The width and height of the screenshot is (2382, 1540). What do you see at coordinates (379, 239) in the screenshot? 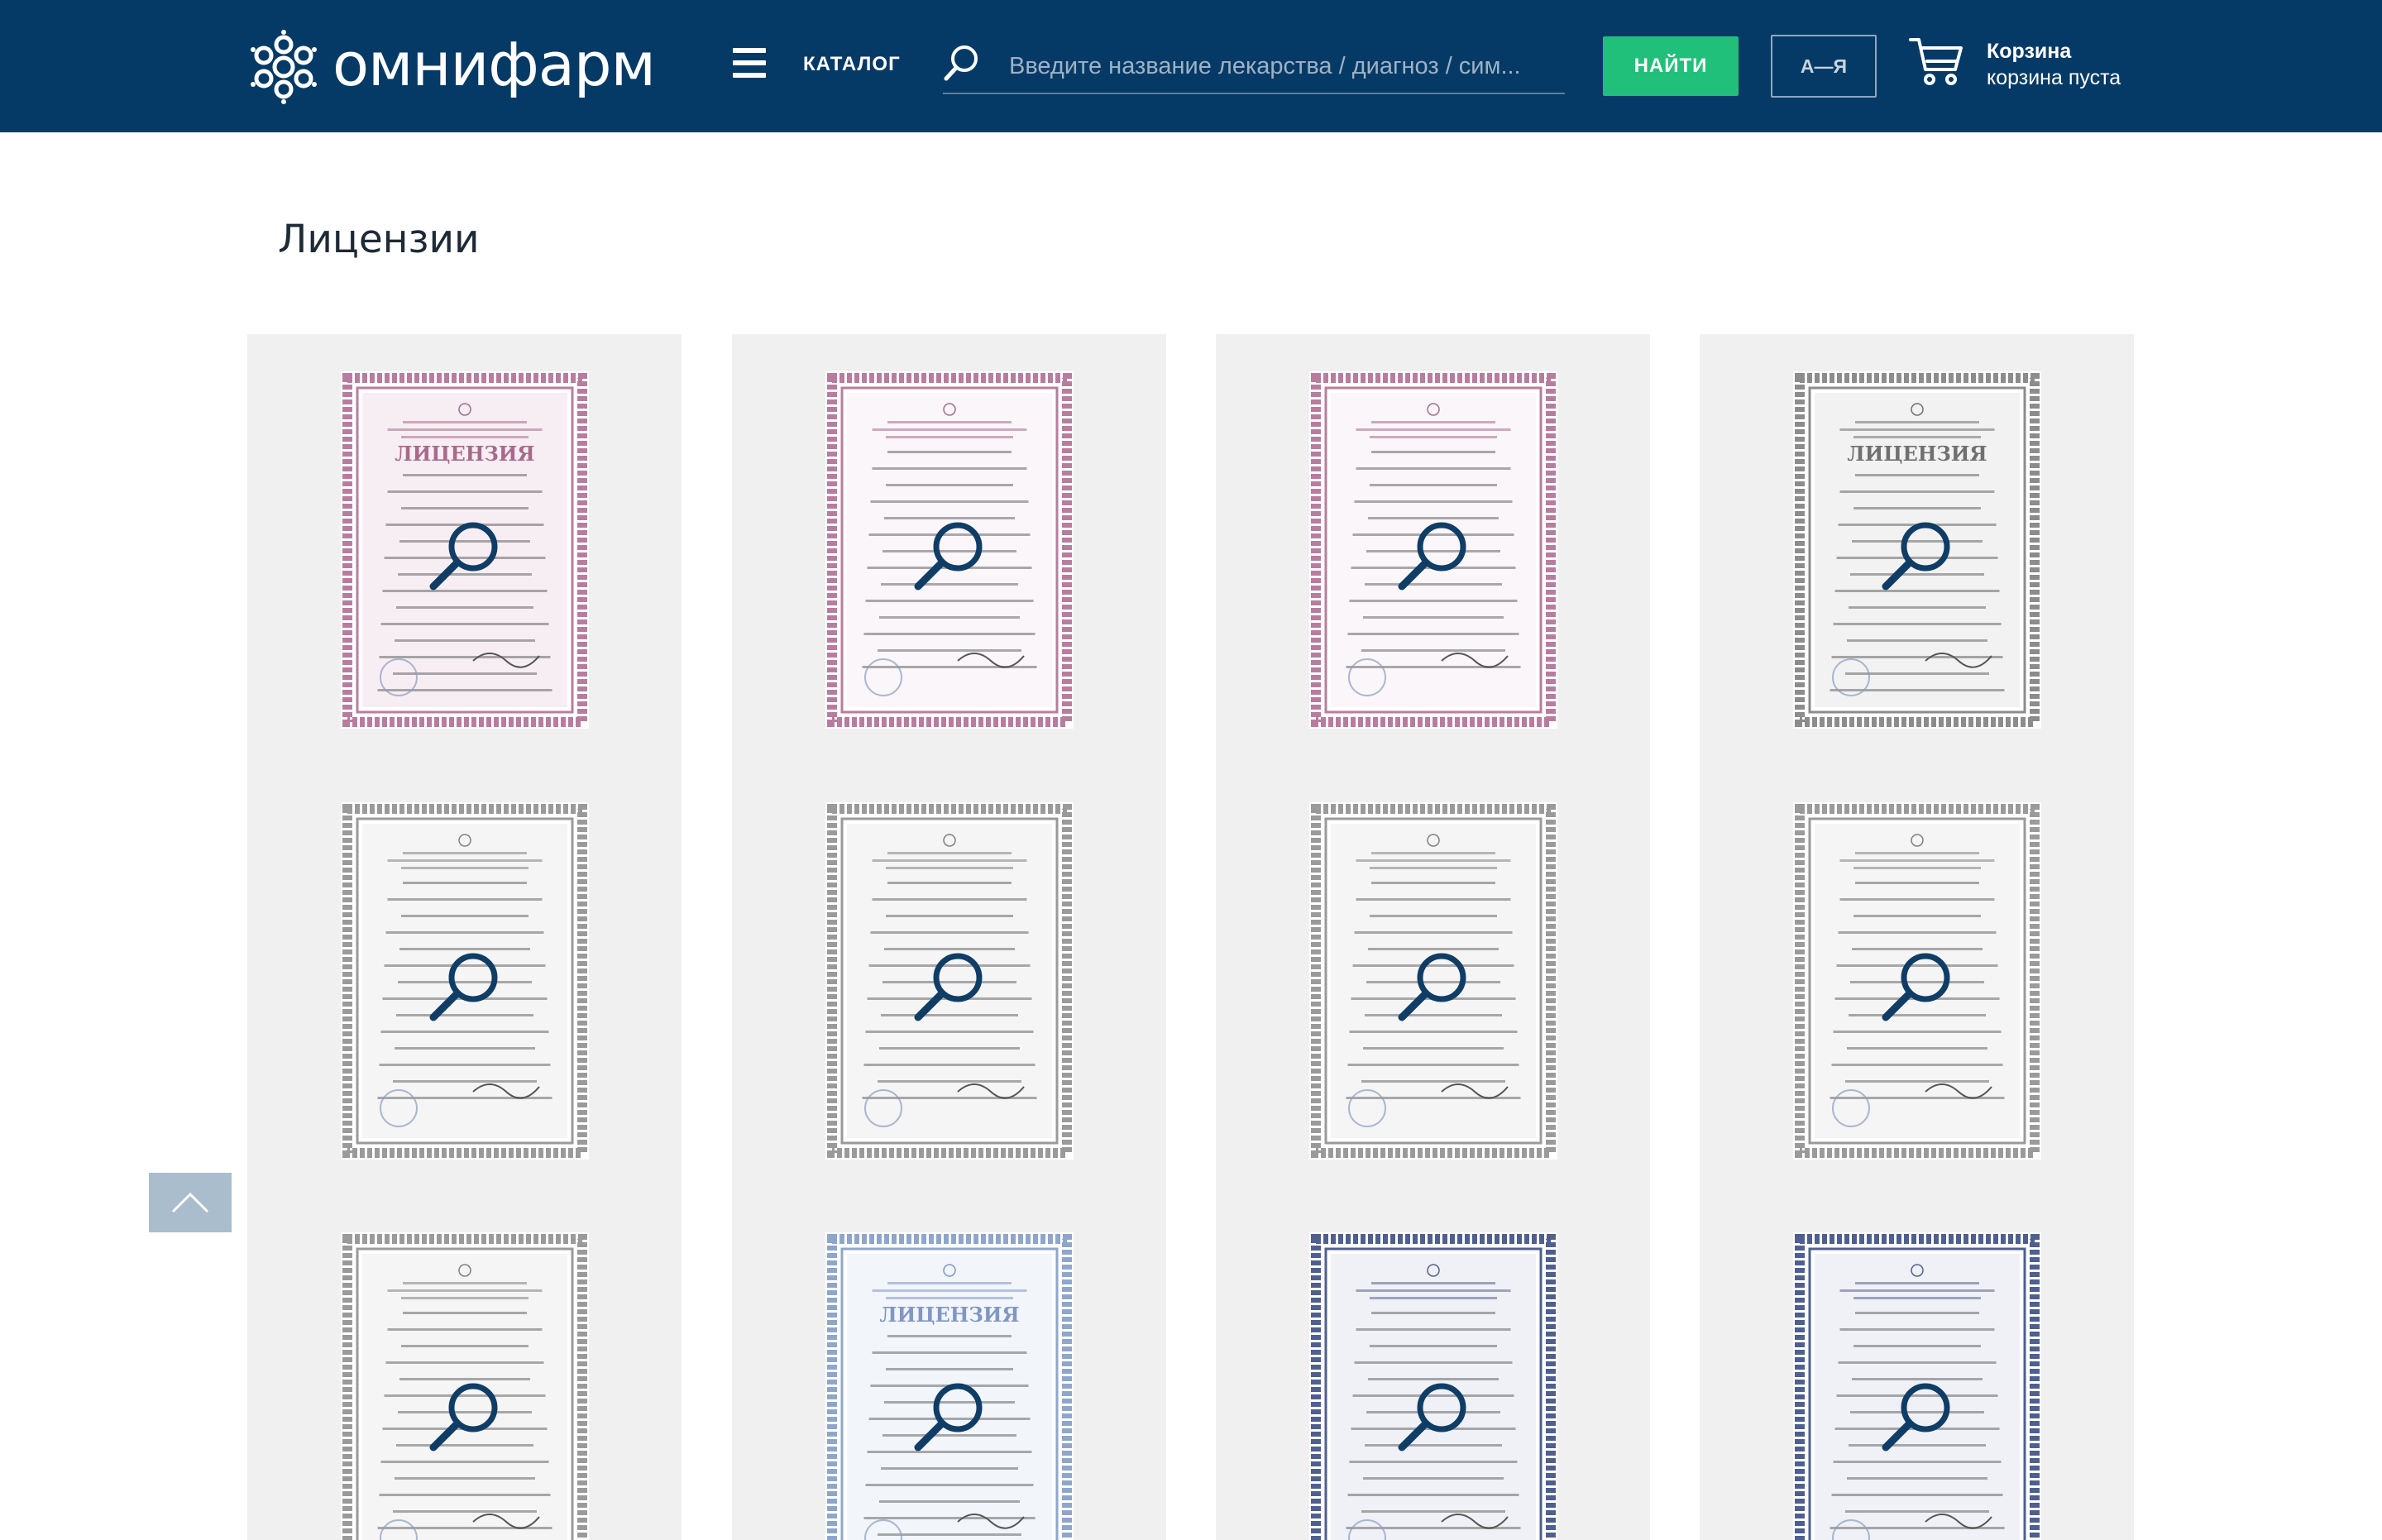
I see `page-title: Лицензии` at bounding box center [379, 239].